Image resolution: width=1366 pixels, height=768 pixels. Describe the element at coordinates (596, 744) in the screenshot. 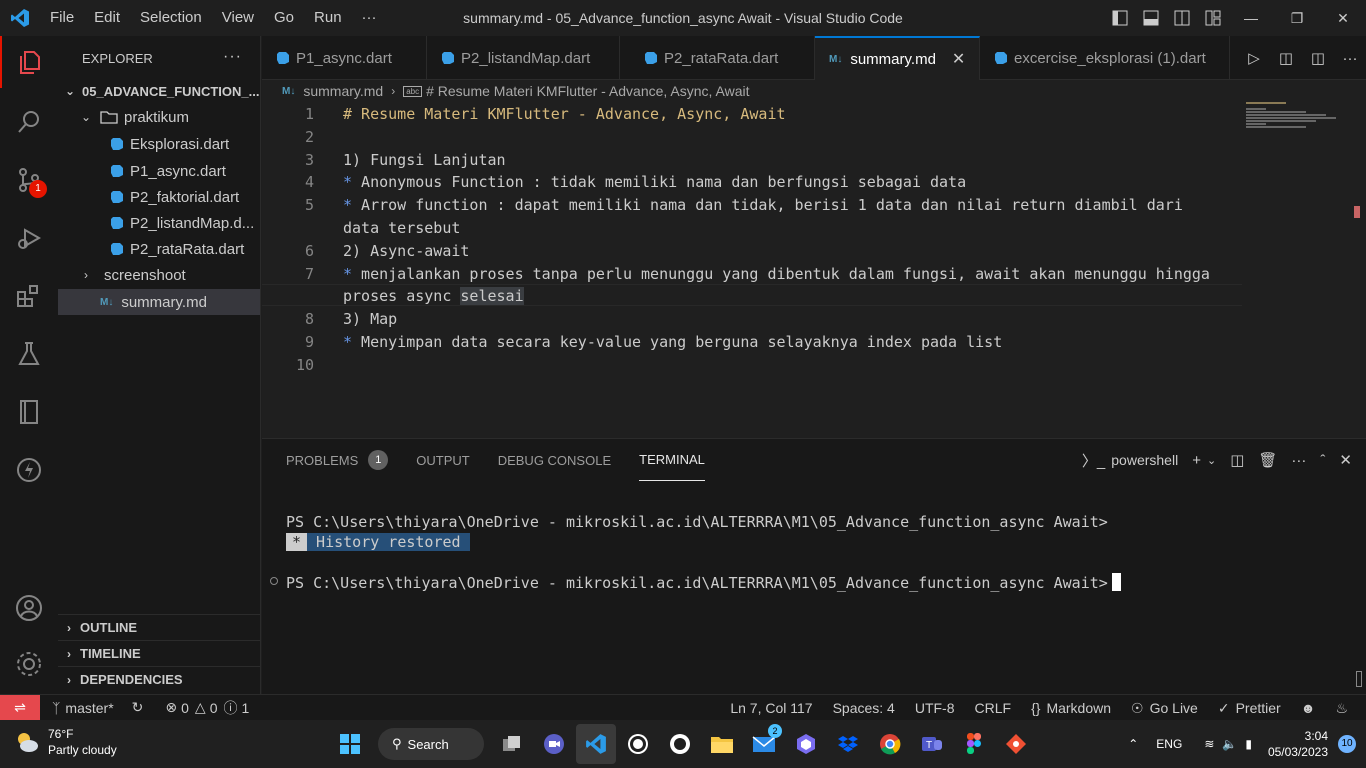

I see `vscode-taskbar-icon` at that location.